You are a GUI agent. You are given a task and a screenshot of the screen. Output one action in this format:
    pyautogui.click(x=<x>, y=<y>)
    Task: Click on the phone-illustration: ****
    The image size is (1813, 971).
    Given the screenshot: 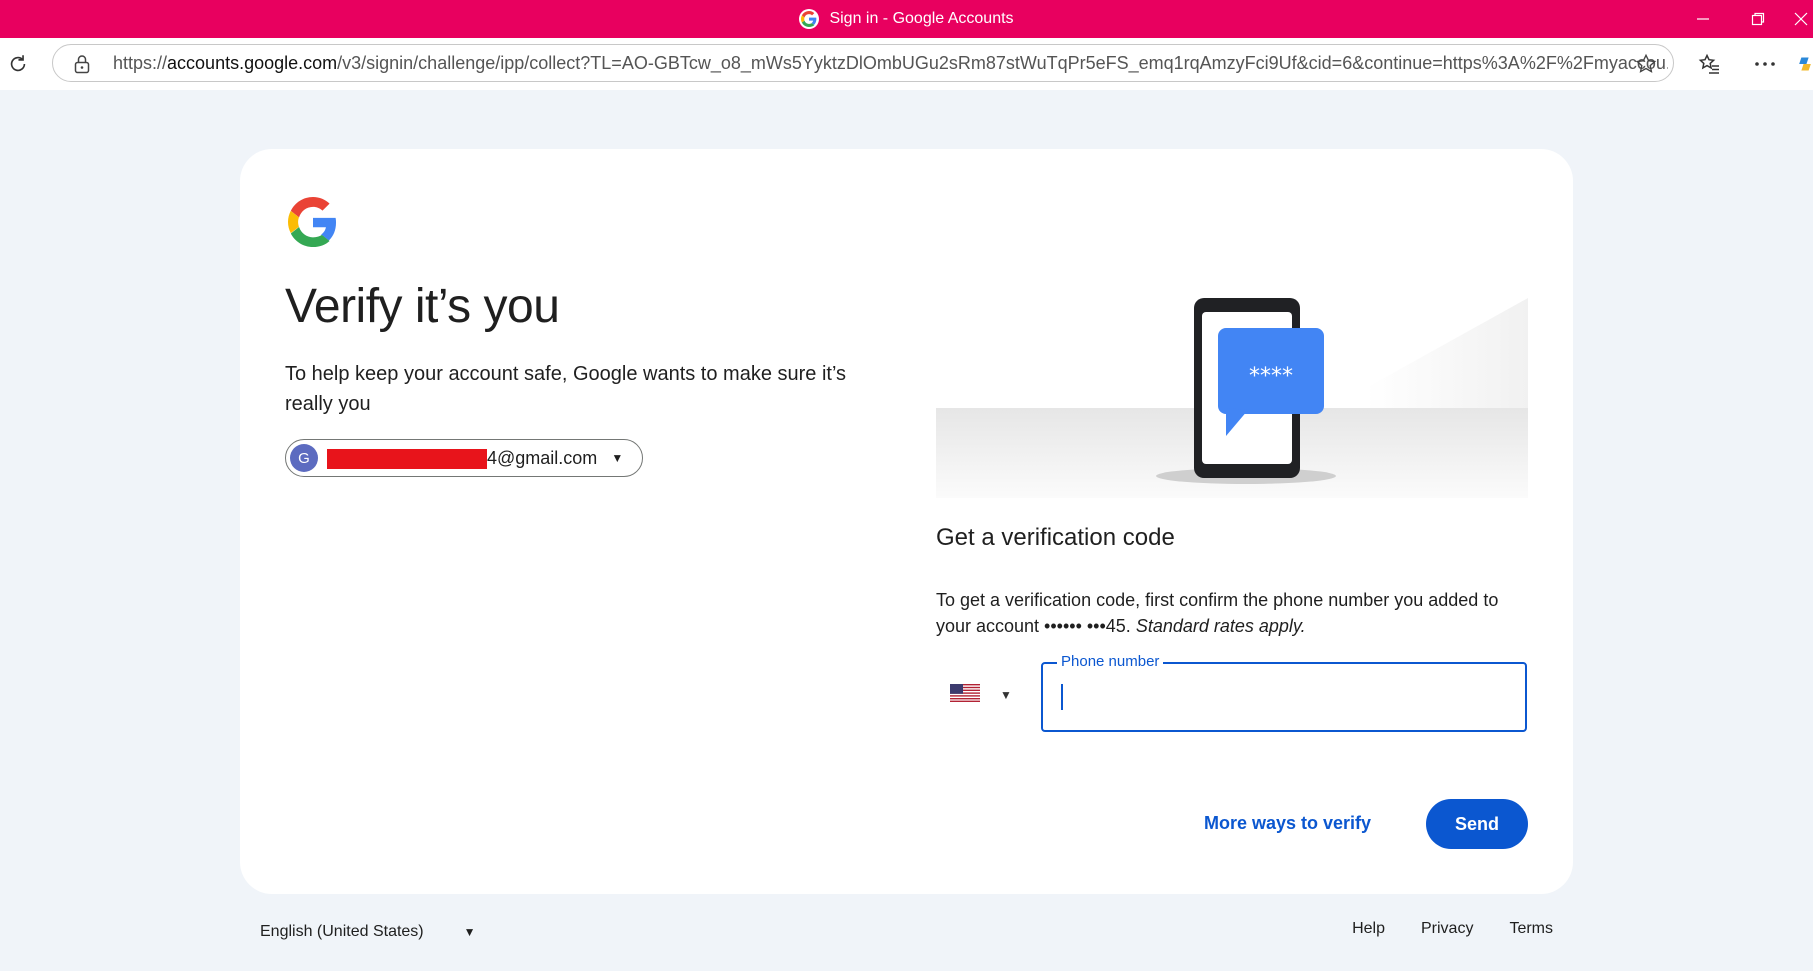 What is the action you would take?
    pyautogui.click(x=1232, y=398)
    